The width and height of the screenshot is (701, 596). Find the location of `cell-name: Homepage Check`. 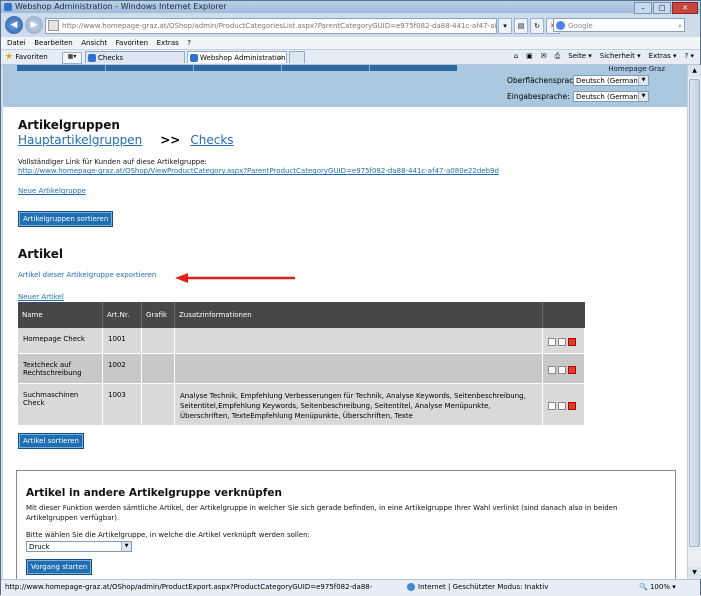

cell-name: Homepage Check is located at coordinates (60, 341).